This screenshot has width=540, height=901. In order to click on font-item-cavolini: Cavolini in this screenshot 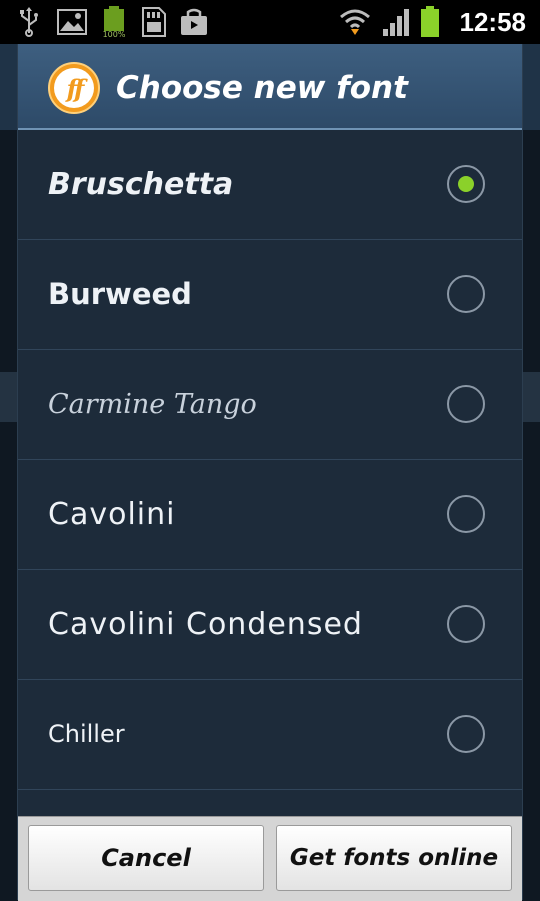, I will do `click(270, 515)`.